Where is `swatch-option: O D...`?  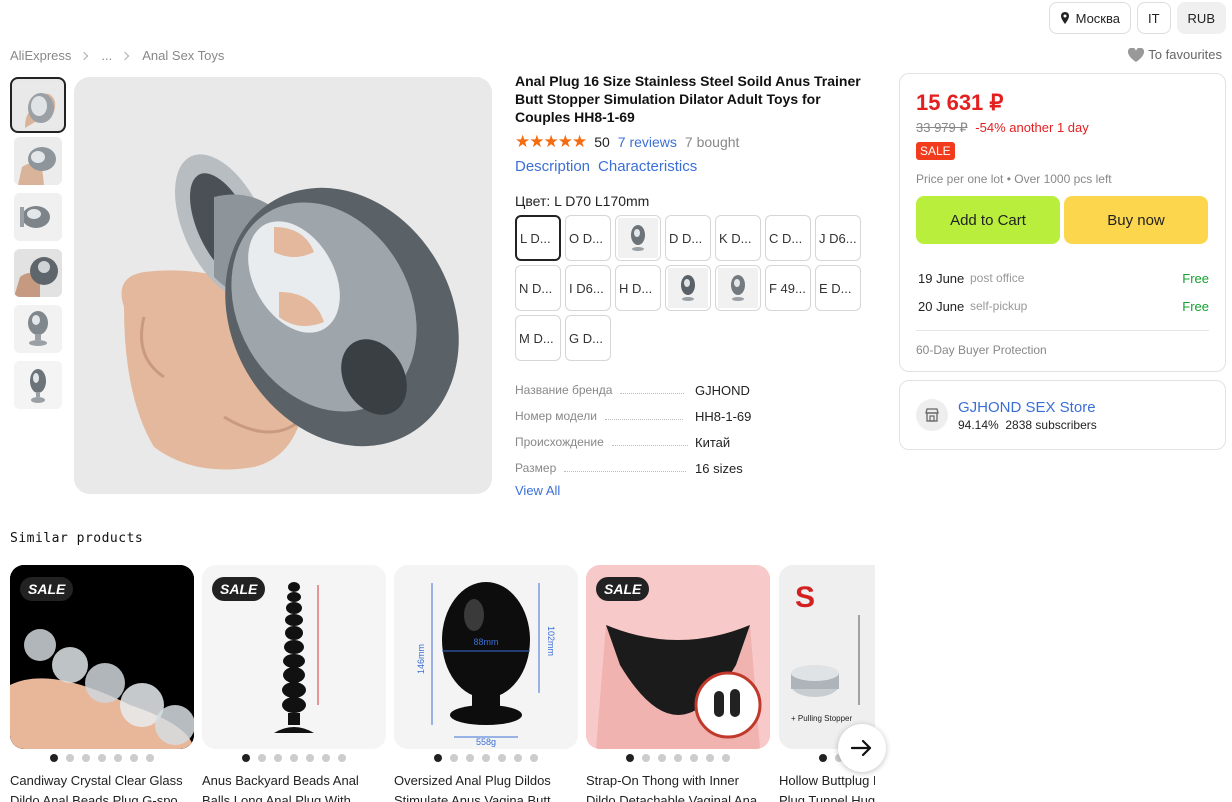 swatch-option: O D... is located at coordinates (588, 238).